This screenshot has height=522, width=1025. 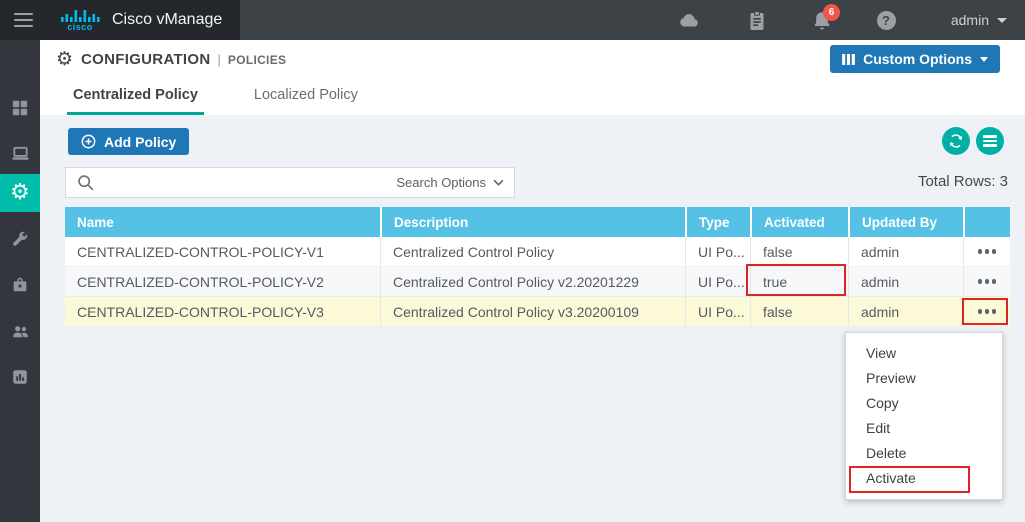 I want to click on maintenance-icon, so click(x=20, y=284).